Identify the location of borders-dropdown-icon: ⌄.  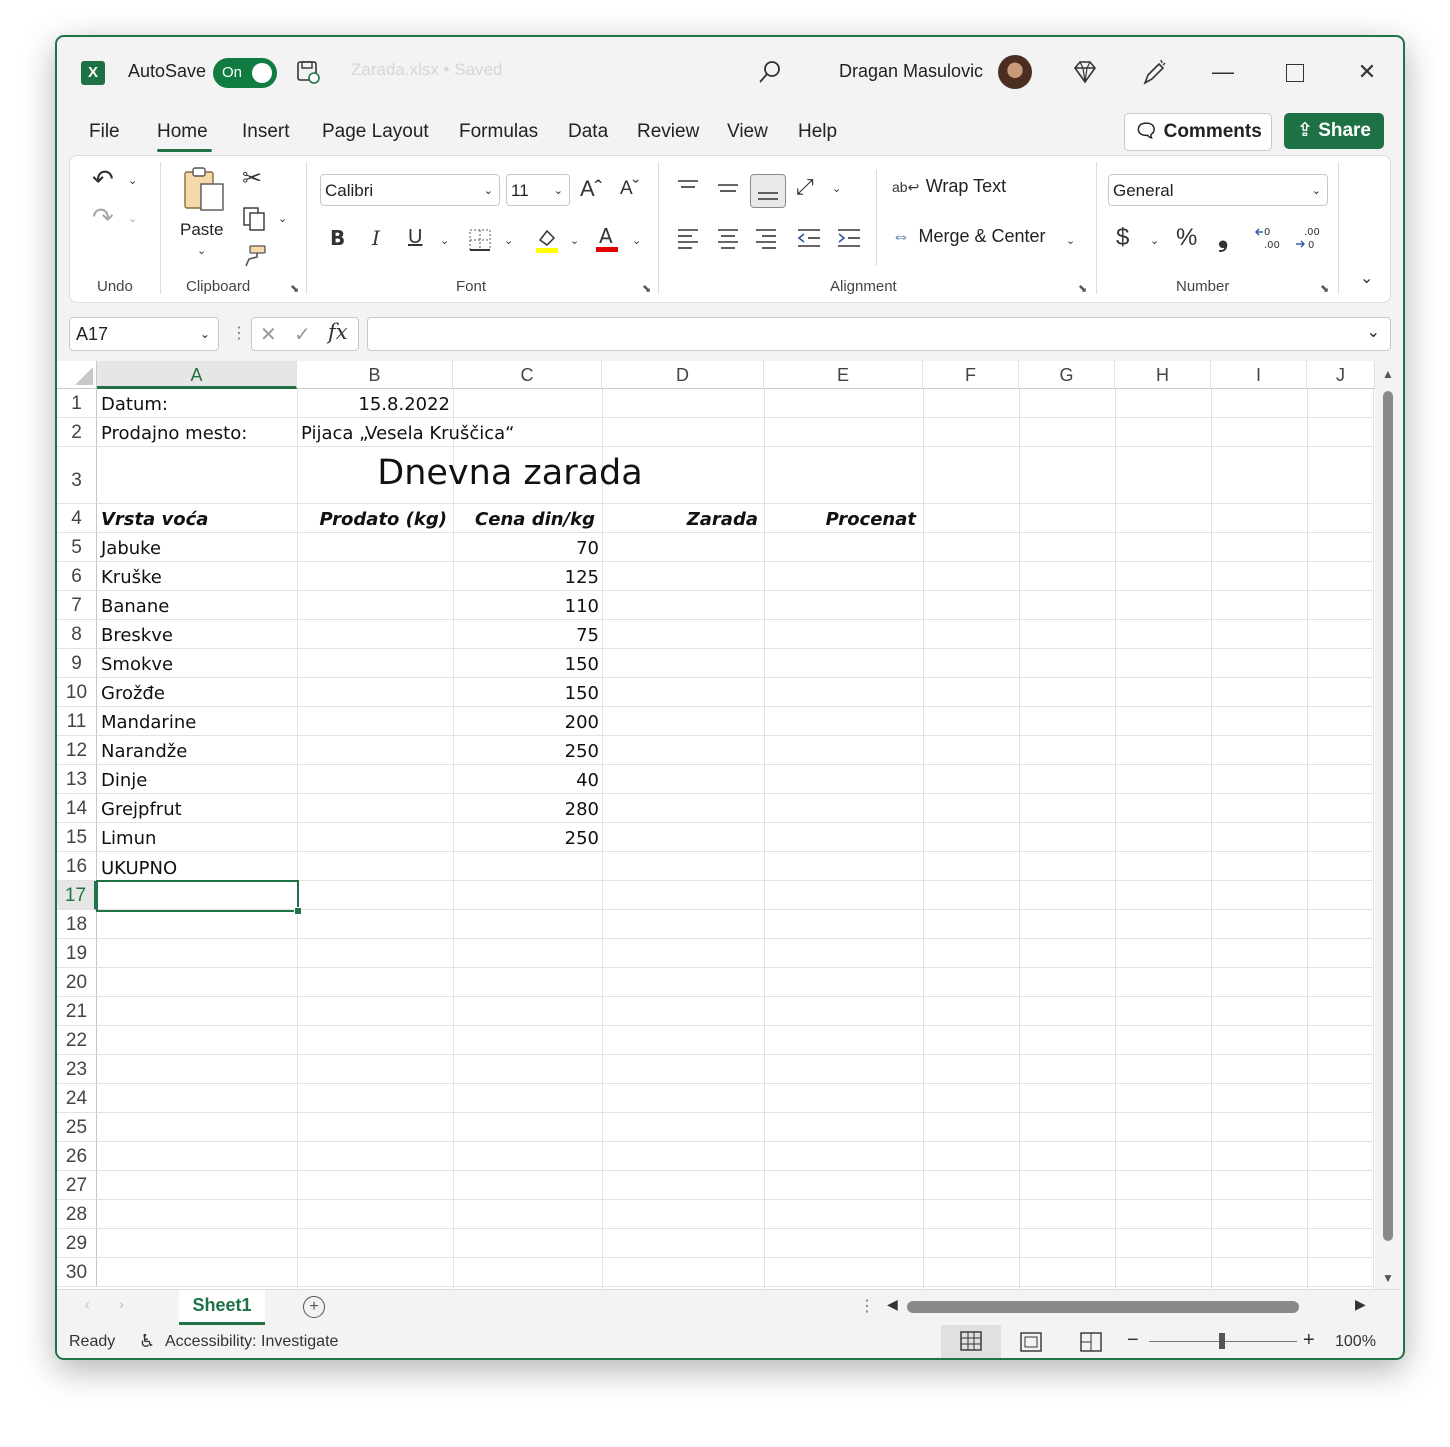
(508, 240).